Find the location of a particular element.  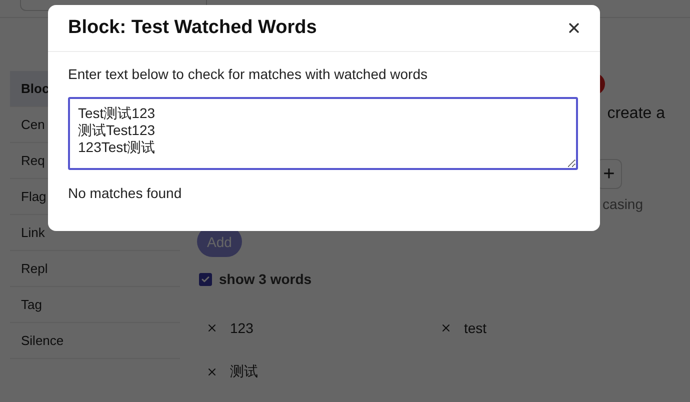

dialog-description: Enter text below to check for matches with watched words is located at coordinates (248, 74).